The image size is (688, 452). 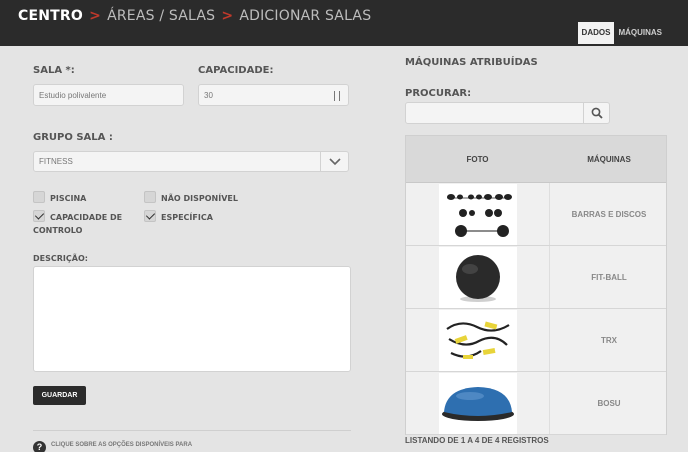 I want to click on column-header-foto: FOTO, so click(x=477, y=159).